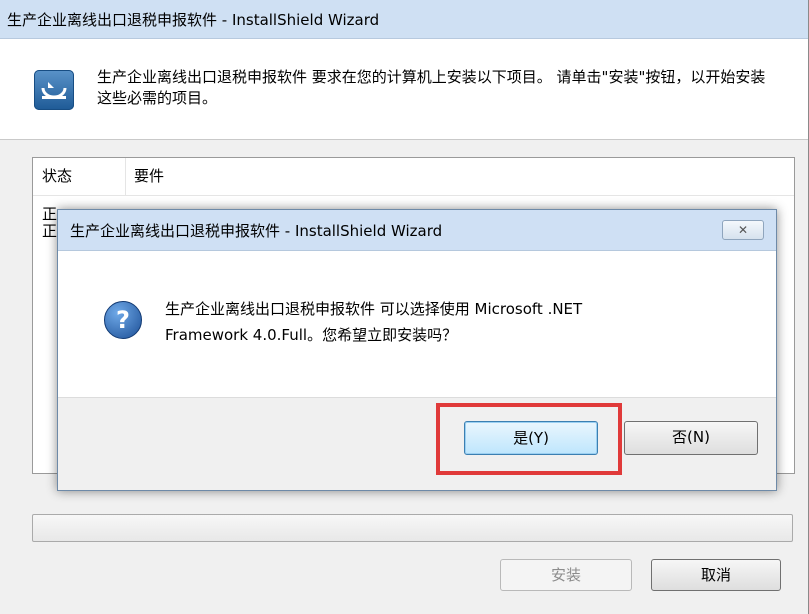  Describe the element at coordinates (460, 177) in the screenshot. I see `column-header-requirement: 要件` at that location.